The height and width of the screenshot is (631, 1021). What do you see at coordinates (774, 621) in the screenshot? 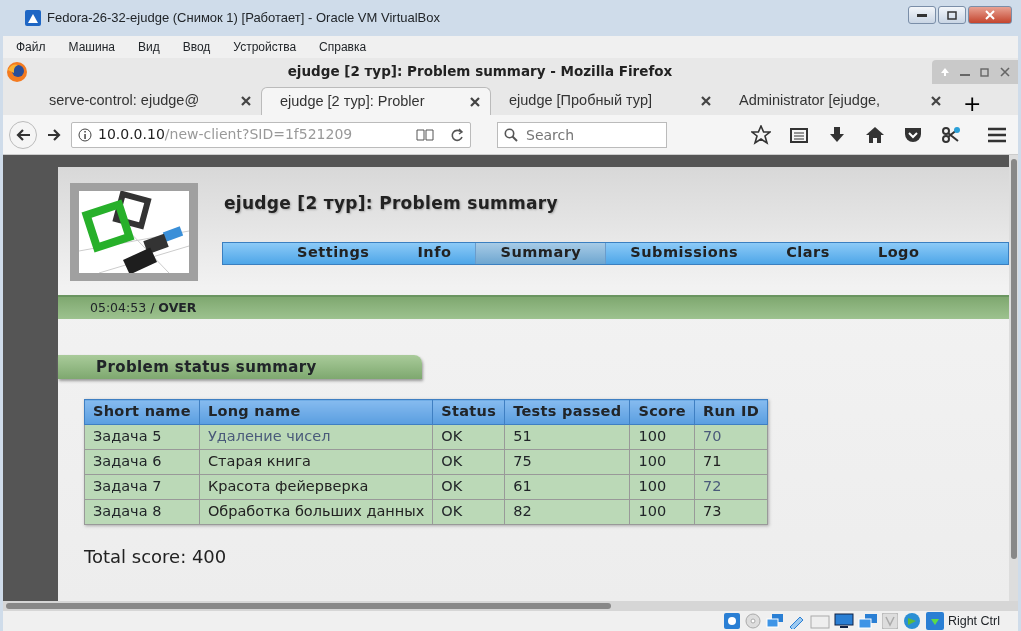
I see `network-icon` at bounding box center [774, 621].